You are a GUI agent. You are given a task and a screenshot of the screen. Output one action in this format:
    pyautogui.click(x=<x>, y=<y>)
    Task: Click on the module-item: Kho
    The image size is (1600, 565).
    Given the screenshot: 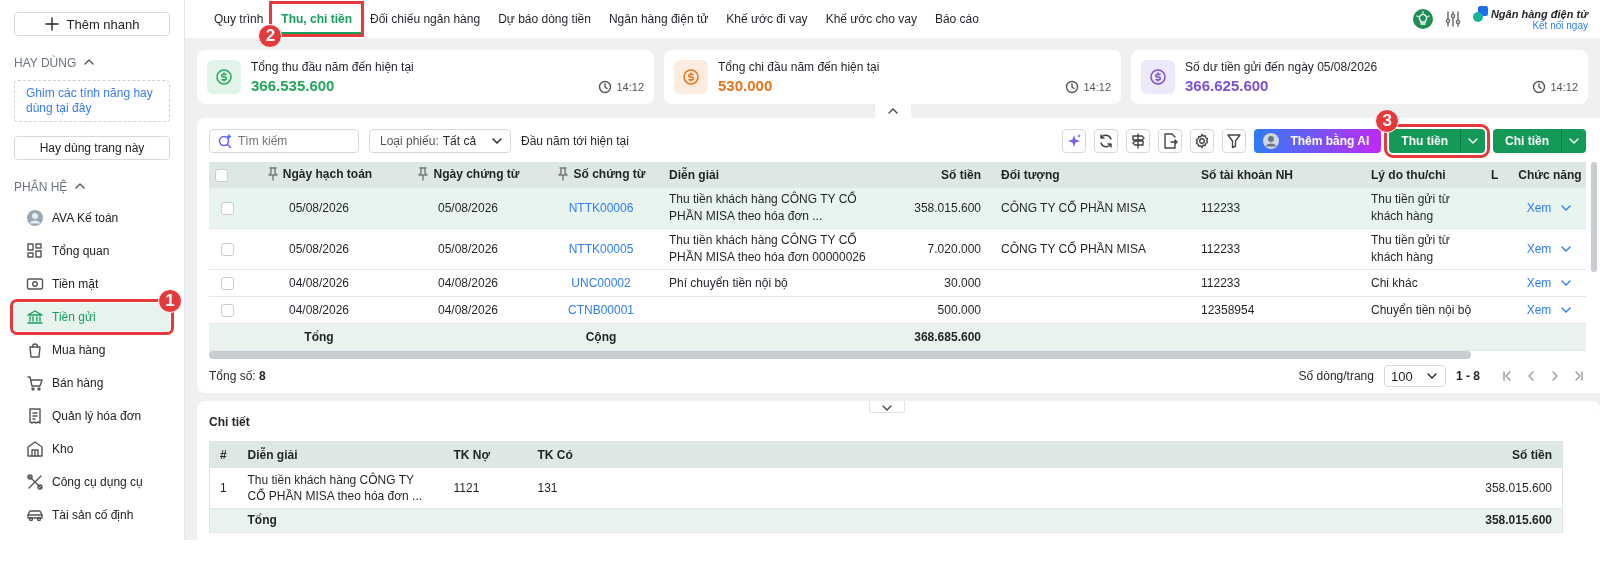 What is the action you would take?
    pyautogui.click(x=92, y=449)
    